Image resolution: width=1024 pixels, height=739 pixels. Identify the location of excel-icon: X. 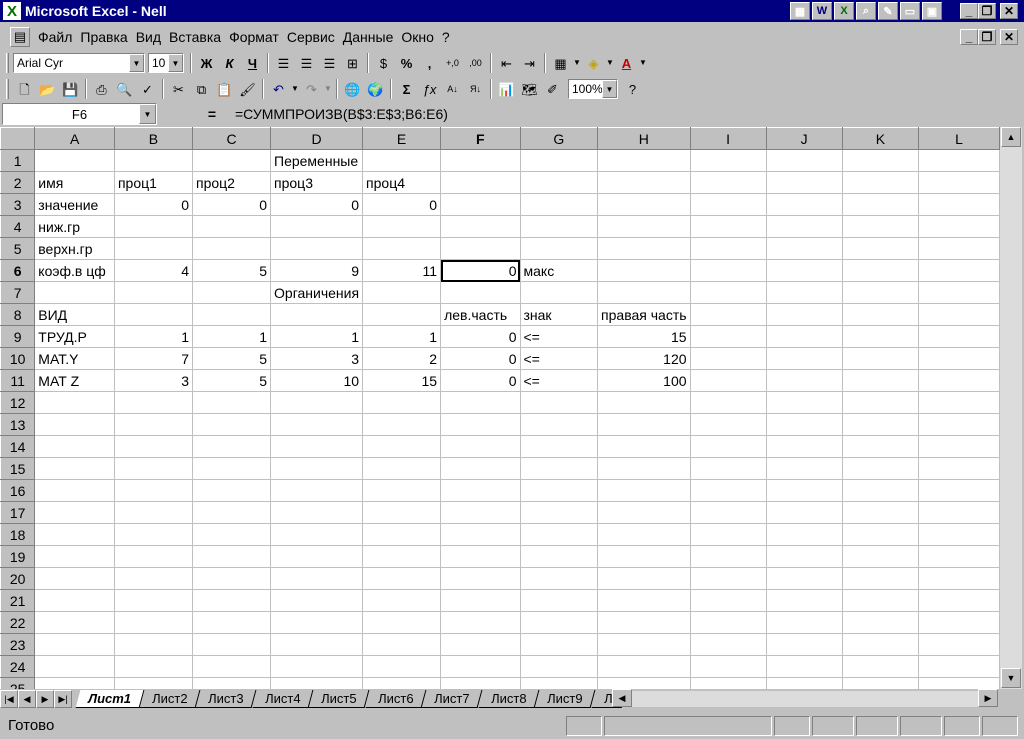
(844, 11).